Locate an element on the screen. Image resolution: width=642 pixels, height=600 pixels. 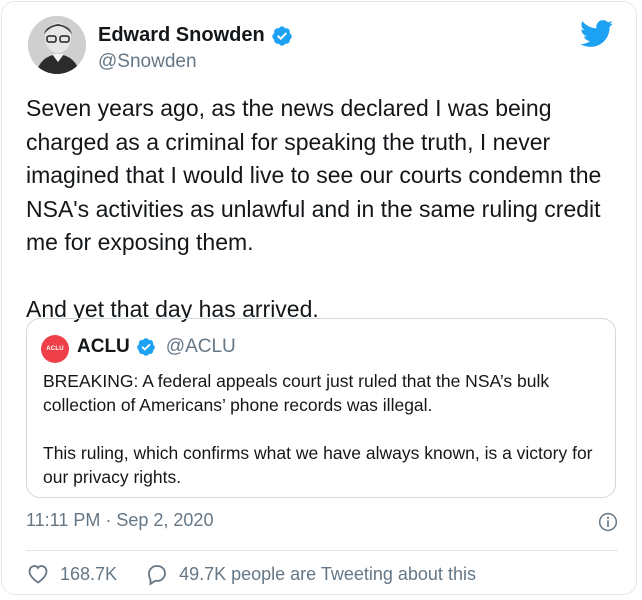
divider is located at coordinates (322, 550).